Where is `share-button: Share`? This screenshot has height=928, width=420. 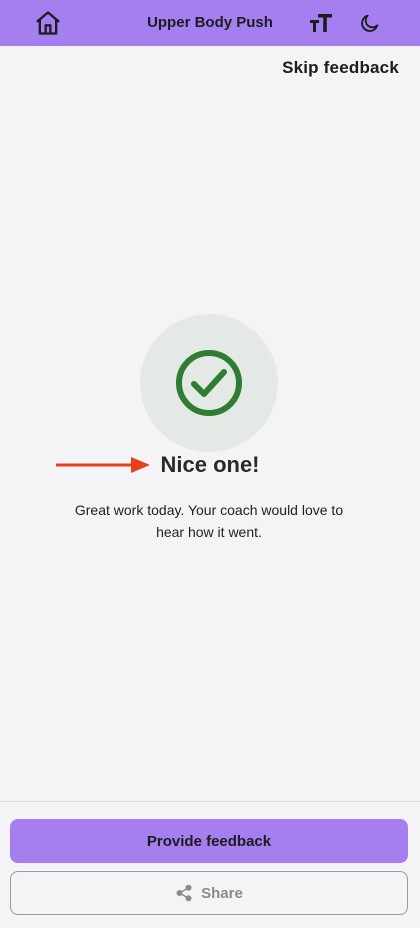
share-button: Share is located at coordinates (209, 893).